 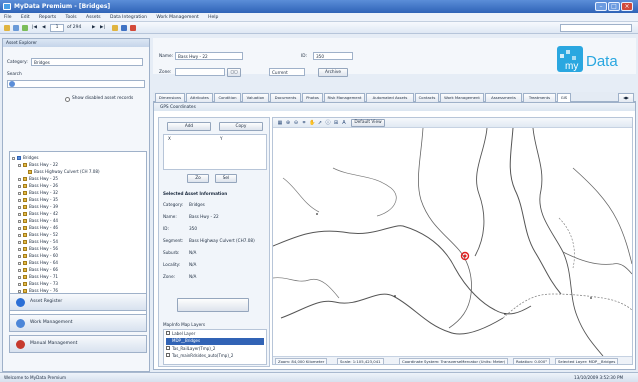 What do you see at coordinates (626, 97) in the screenshot?
I see `tab-scroll-arrows: ◀▶` at bounding box center [626, 97].